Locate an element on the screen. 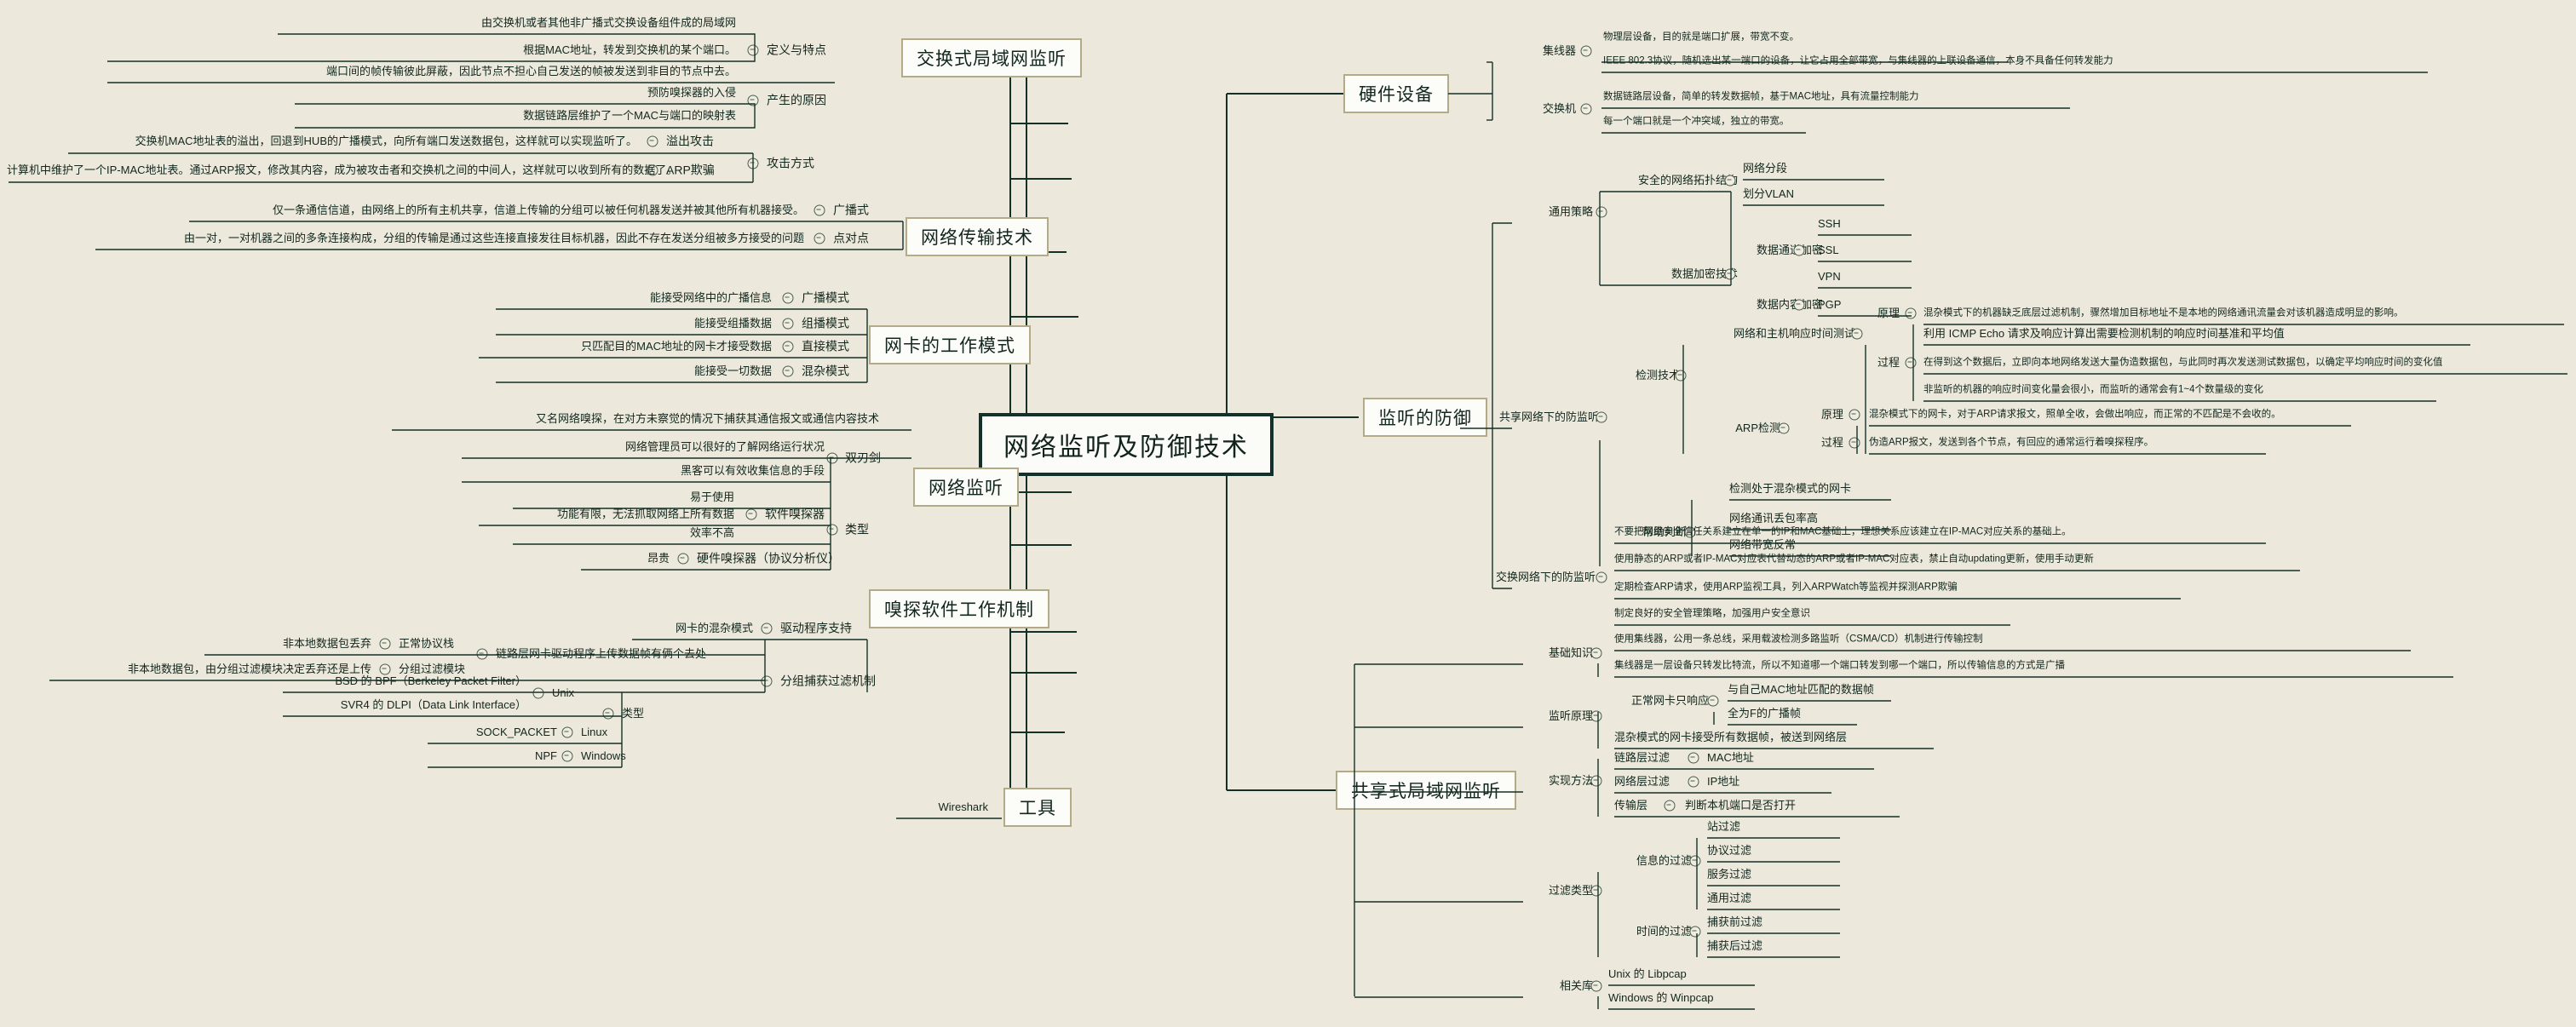  defense-channel-label: 数据通道加密 is located at coordinates (1763, 250).